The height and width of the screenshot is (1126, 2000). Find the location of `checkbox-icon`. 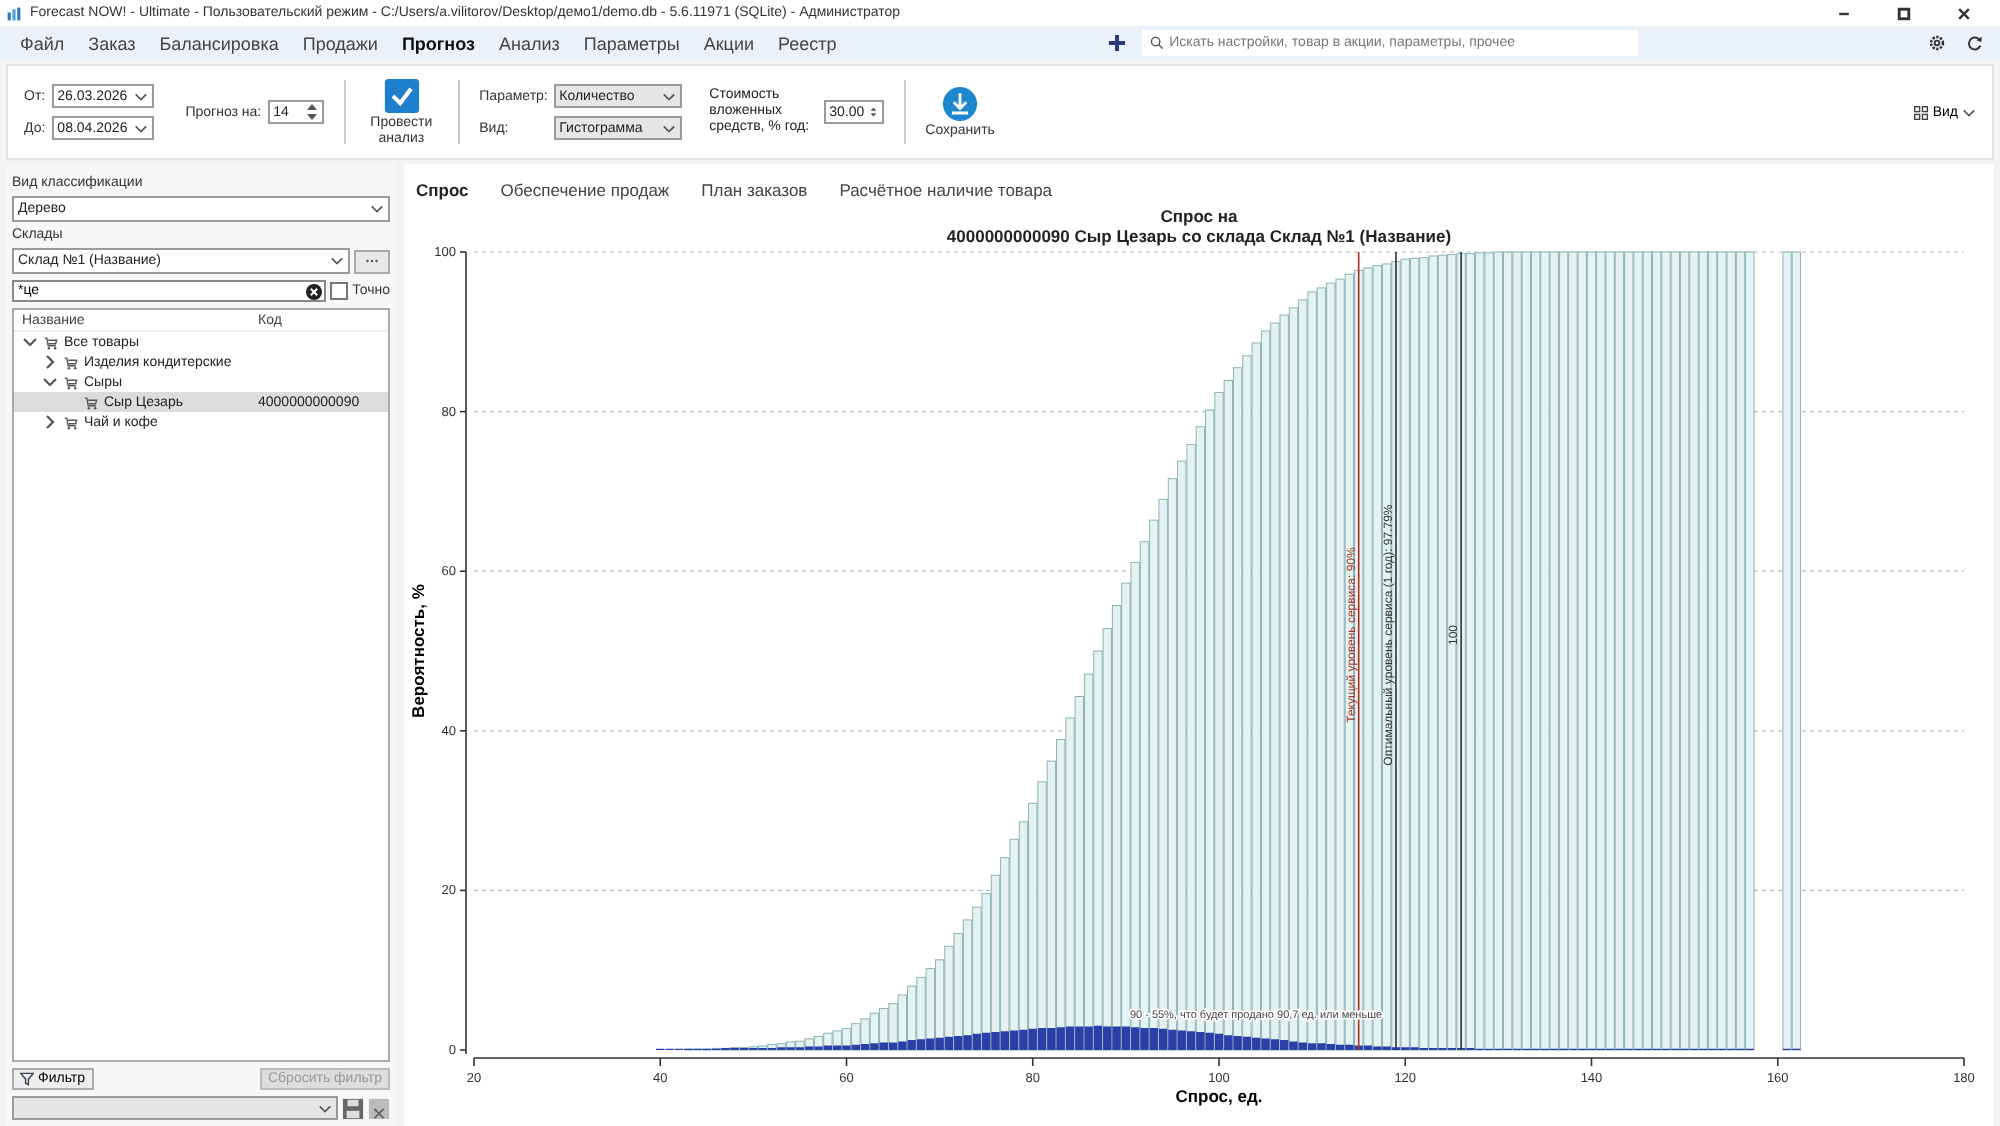

checkbox-icon is located at coordinates (401, 95).